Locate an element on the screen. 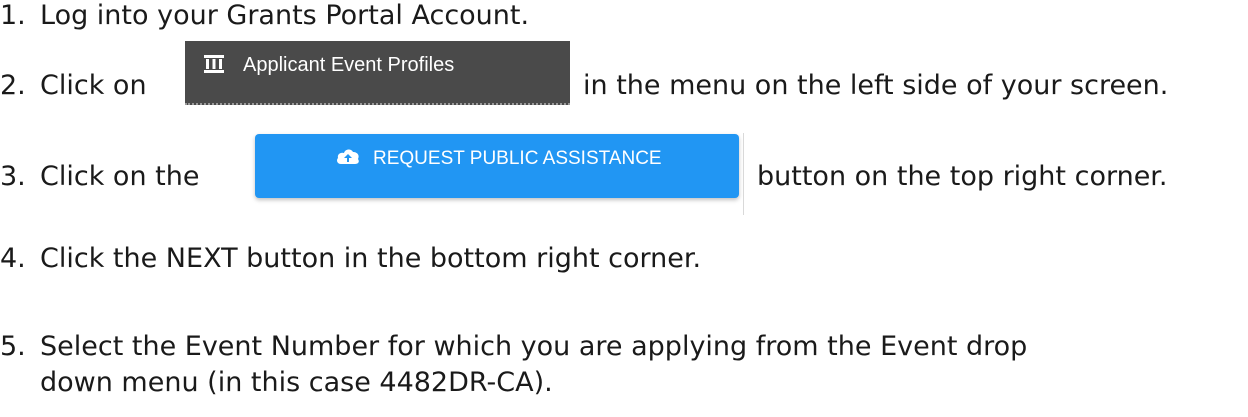 This screenshot has width=1248, height=417. step-2: 2. Click on is located at coordinates (73, 86).